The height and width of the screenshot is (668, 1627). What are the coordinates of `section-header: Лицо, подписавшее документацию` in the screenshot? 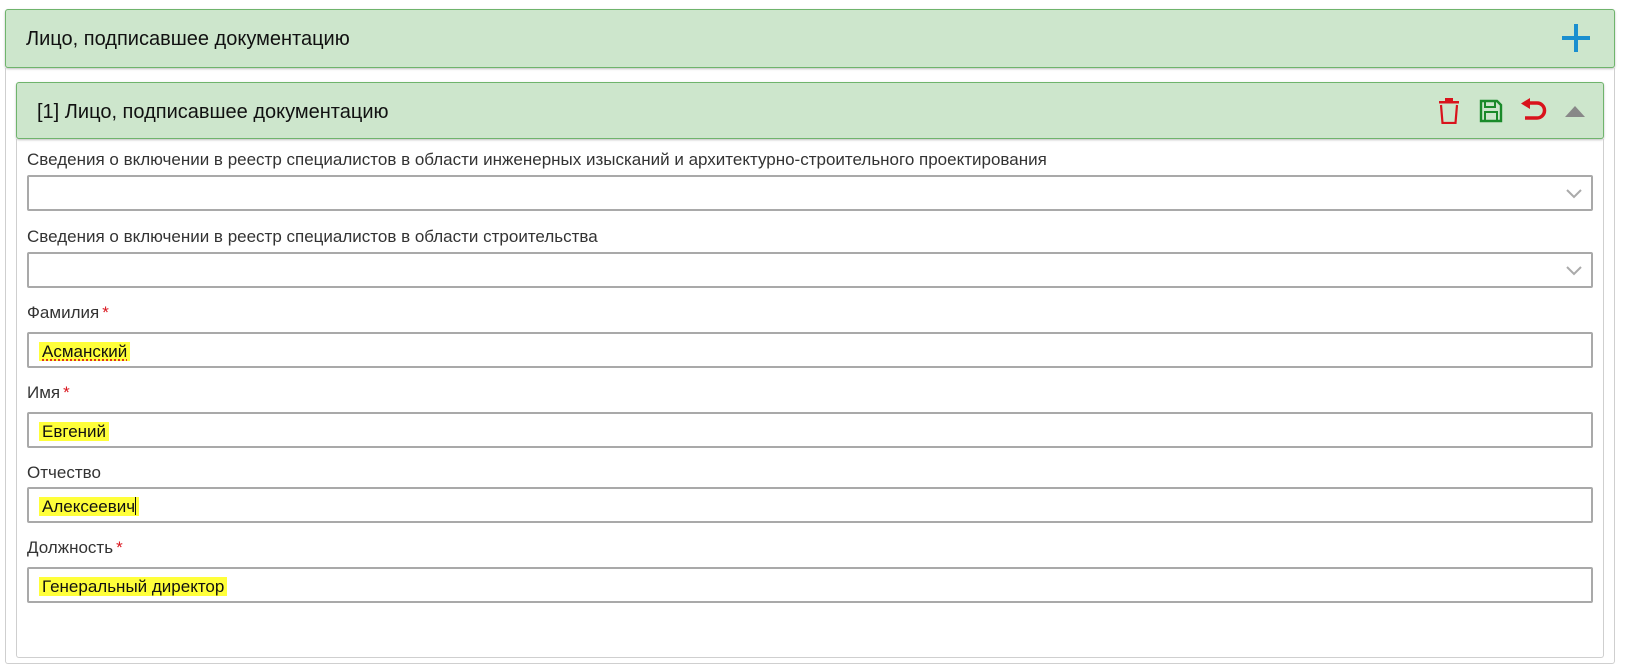 It's located at (810, 38).